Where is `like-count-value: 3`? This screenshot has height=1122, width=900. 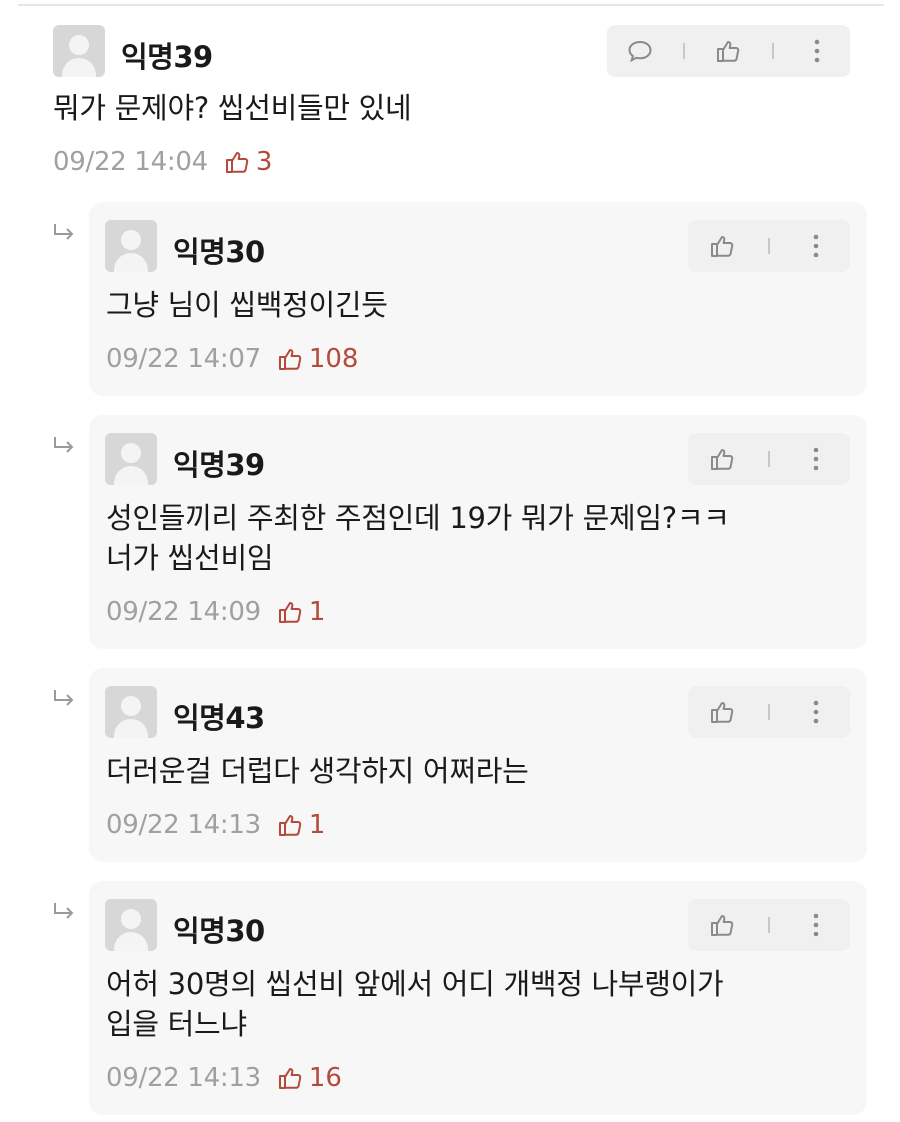
like-count-value: 3 is located at coordinates (264, 162).